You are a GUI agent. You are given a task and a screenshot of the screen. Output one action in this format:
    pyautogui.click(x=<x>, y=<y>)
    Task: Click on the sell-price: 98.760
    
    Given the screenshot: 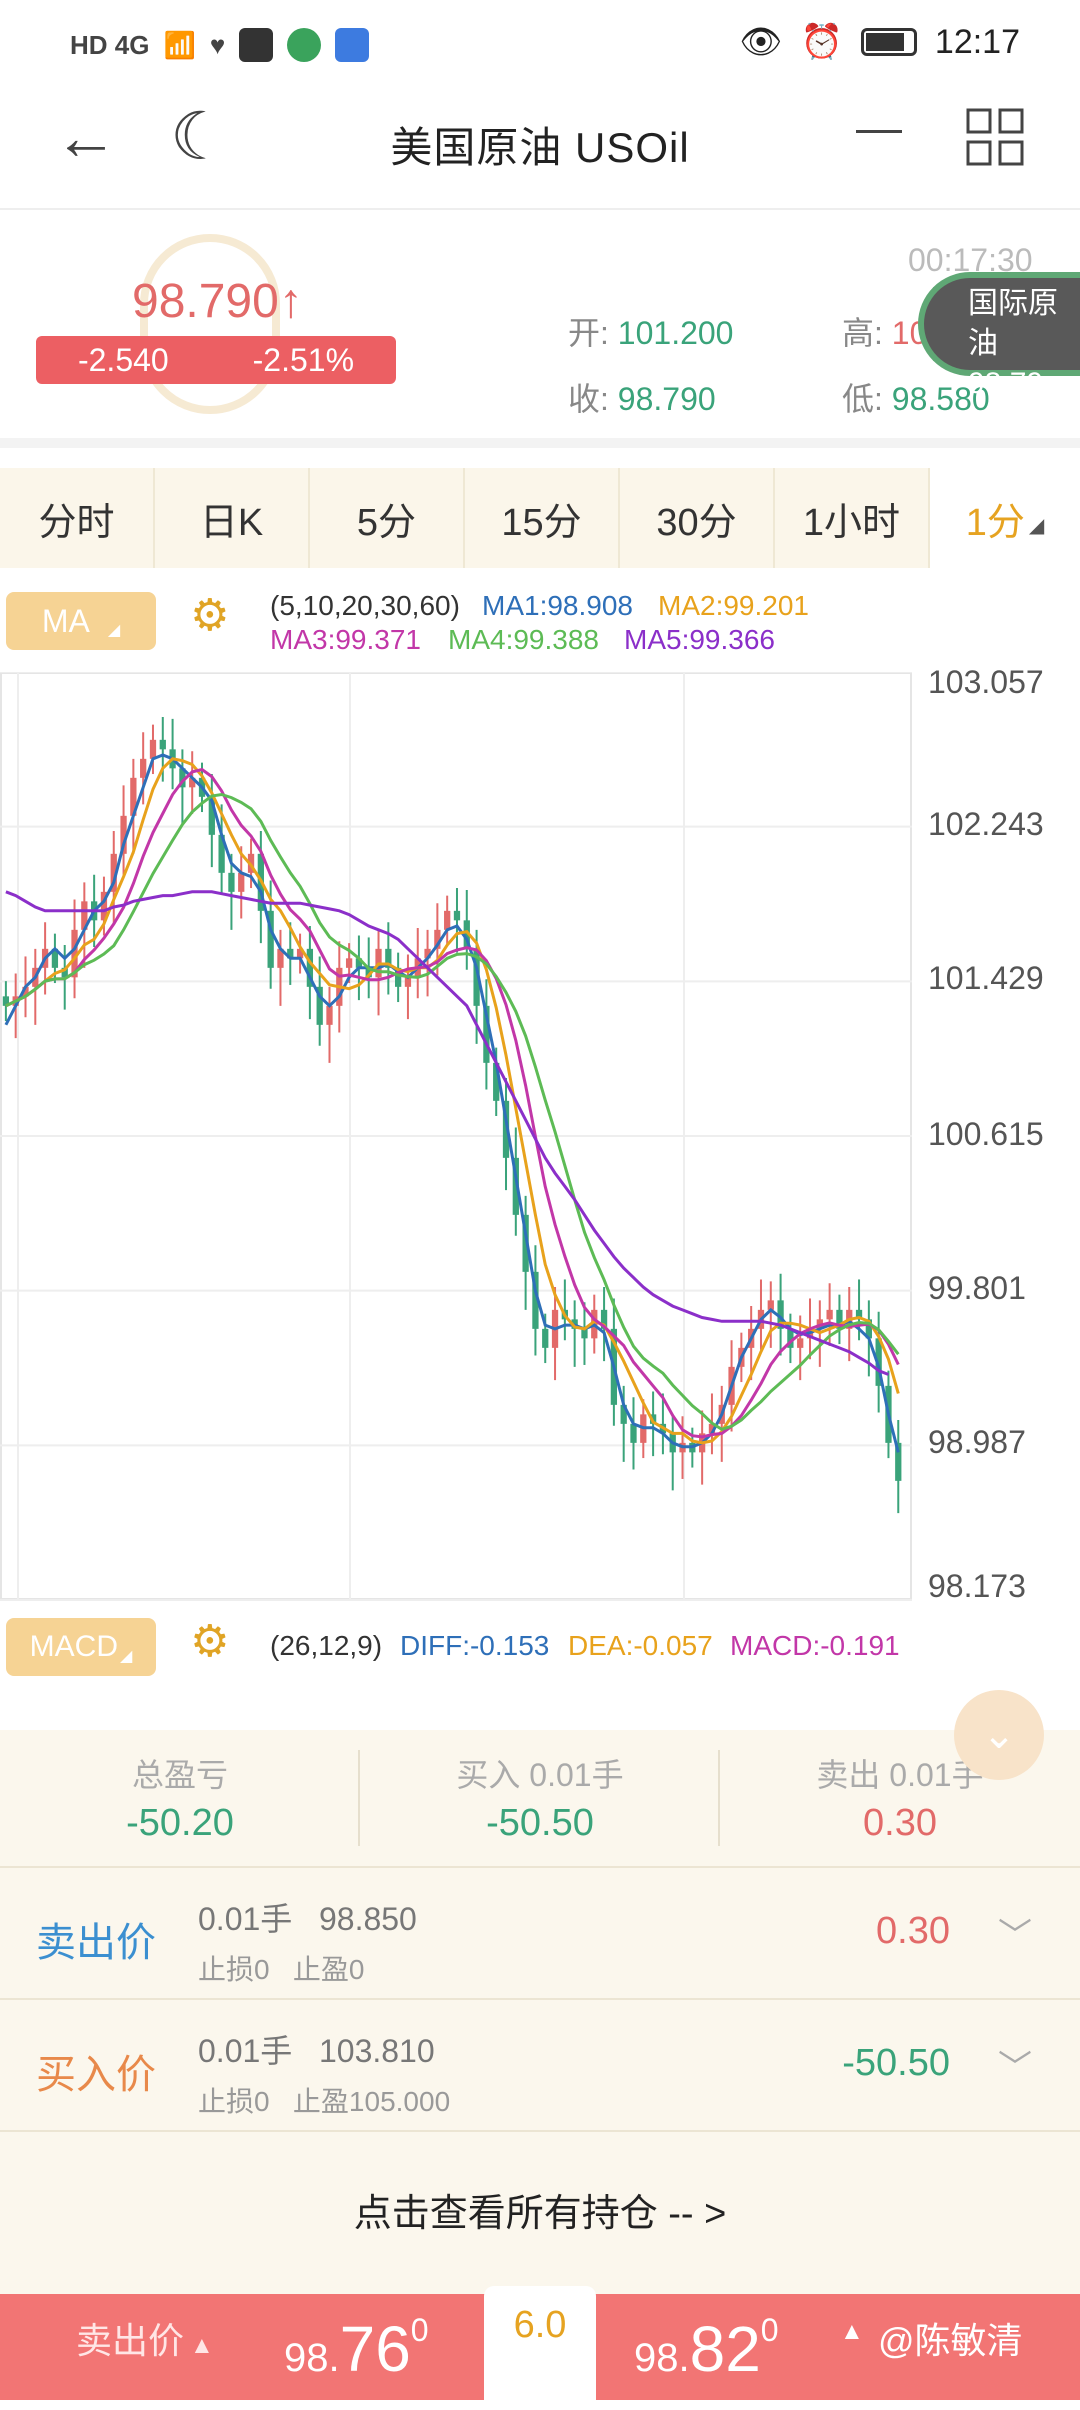 What is the action you would take?
    pyautogui.click(x=356, y=2349)
    